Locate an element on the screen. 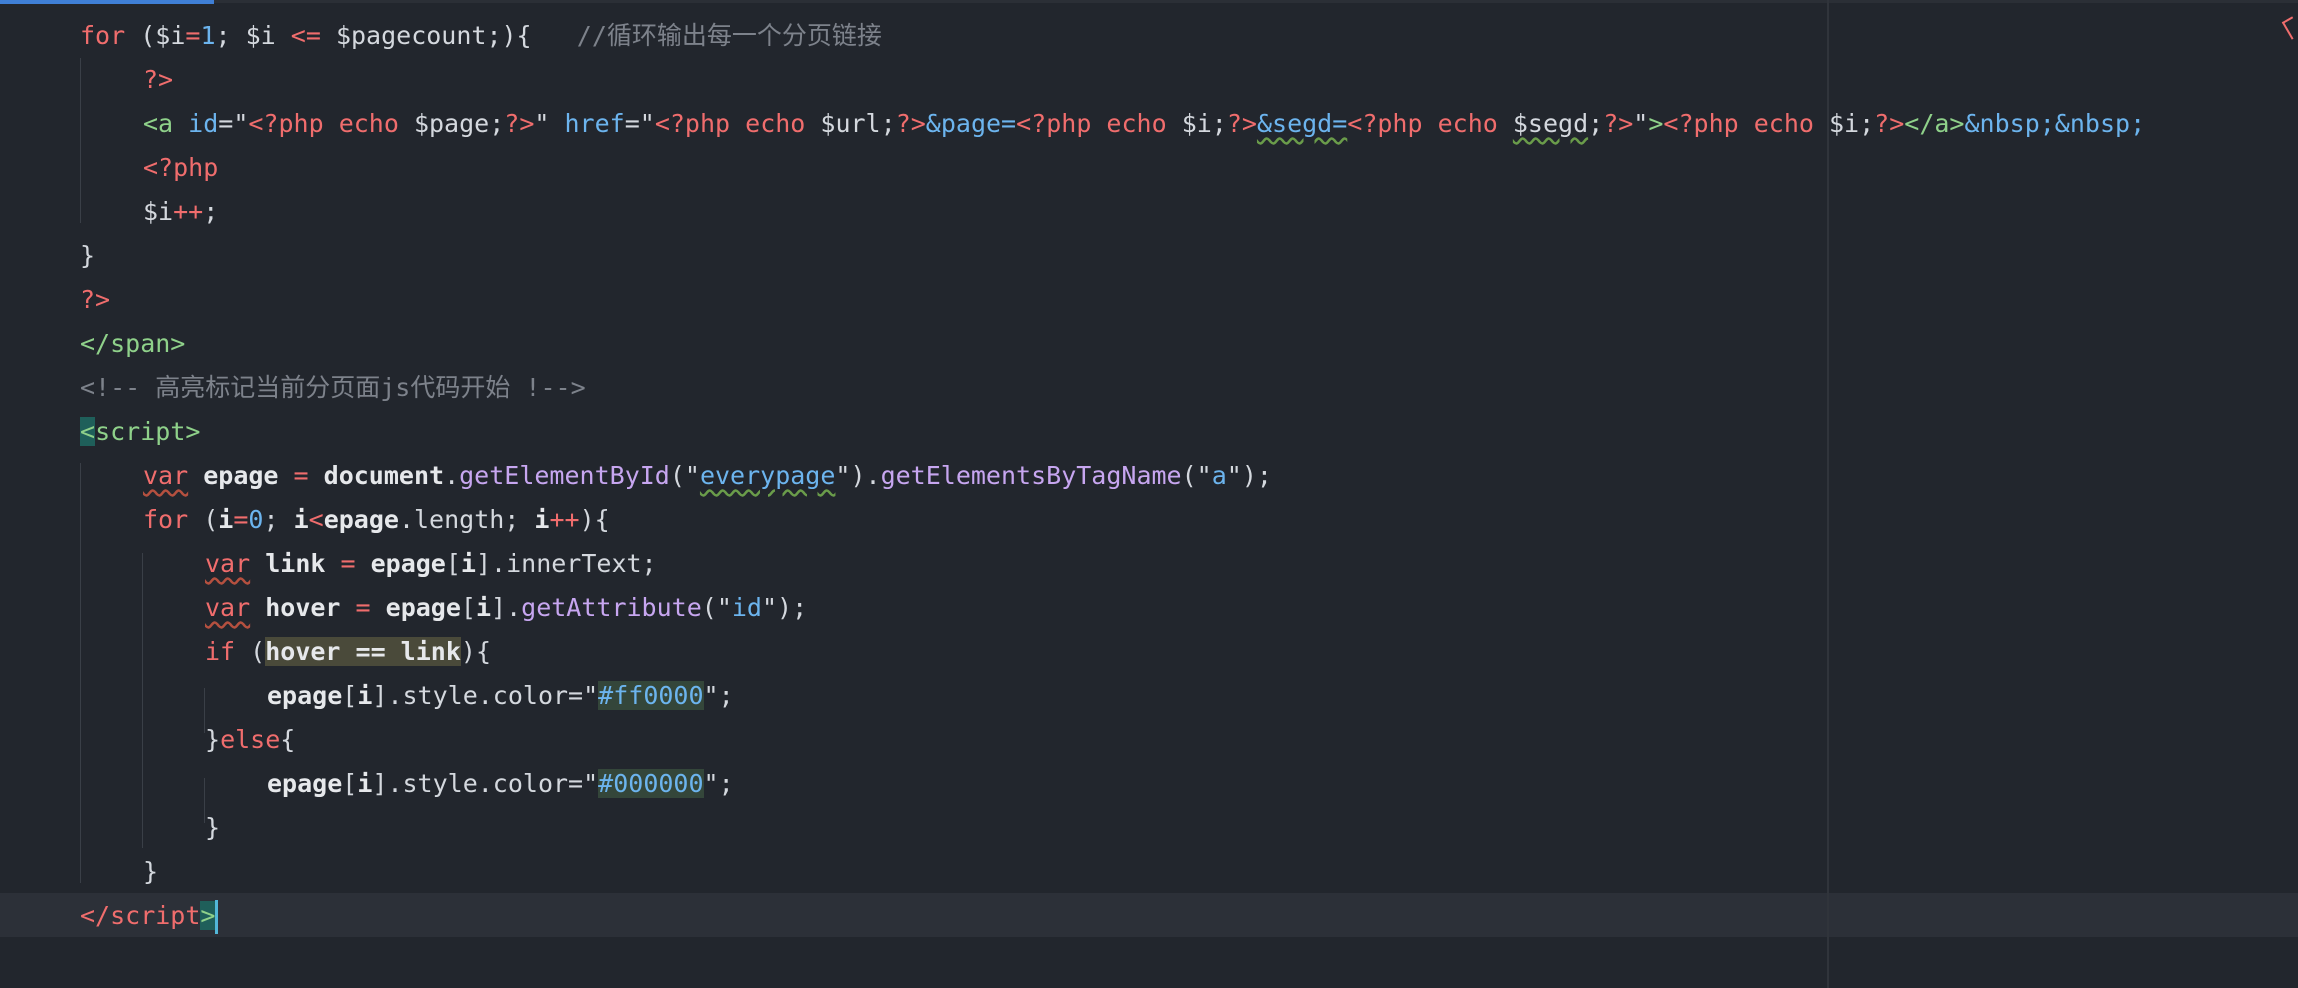  code-token: //循环输出每一个分页链接 is located at coordinates (706, 35).